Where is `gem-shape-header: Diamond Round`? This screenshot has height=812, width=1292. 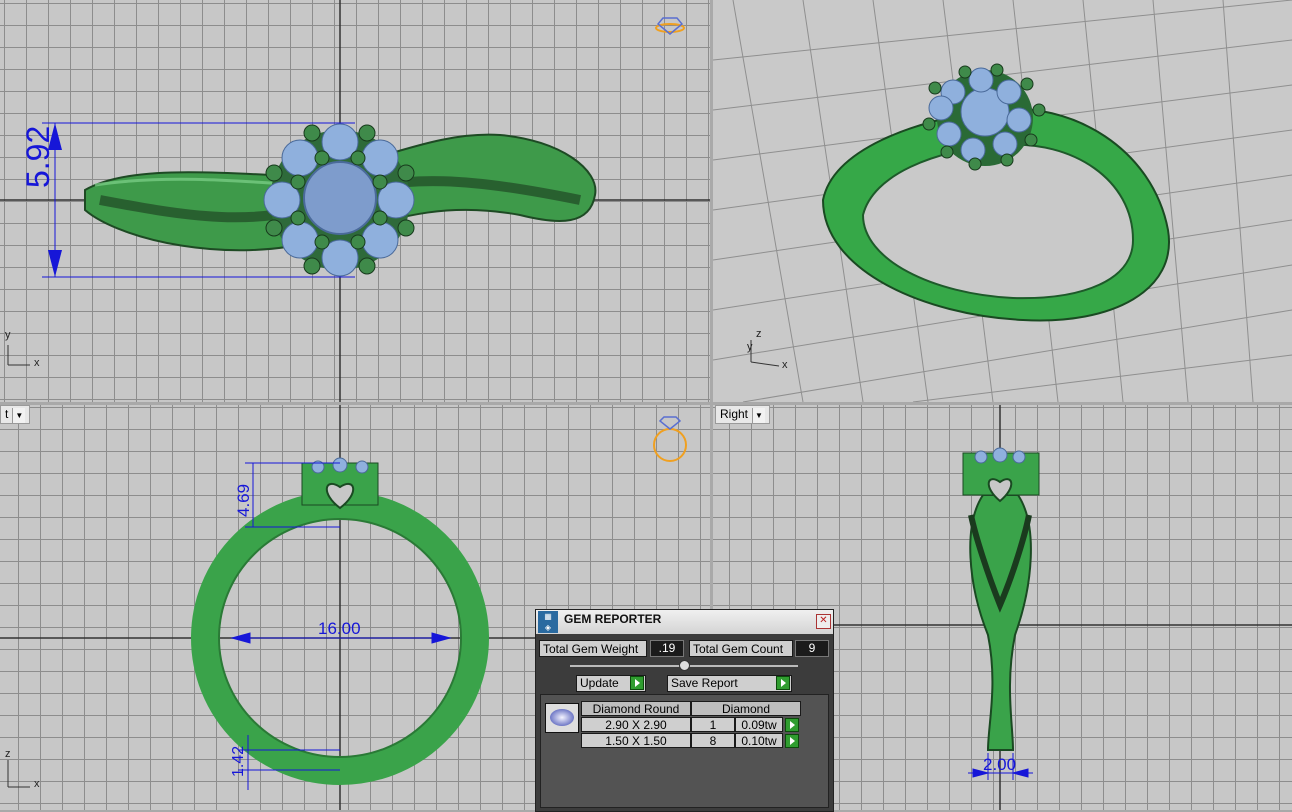
gem-shape-header: Diamond Round is located at coordinates (636, 708).